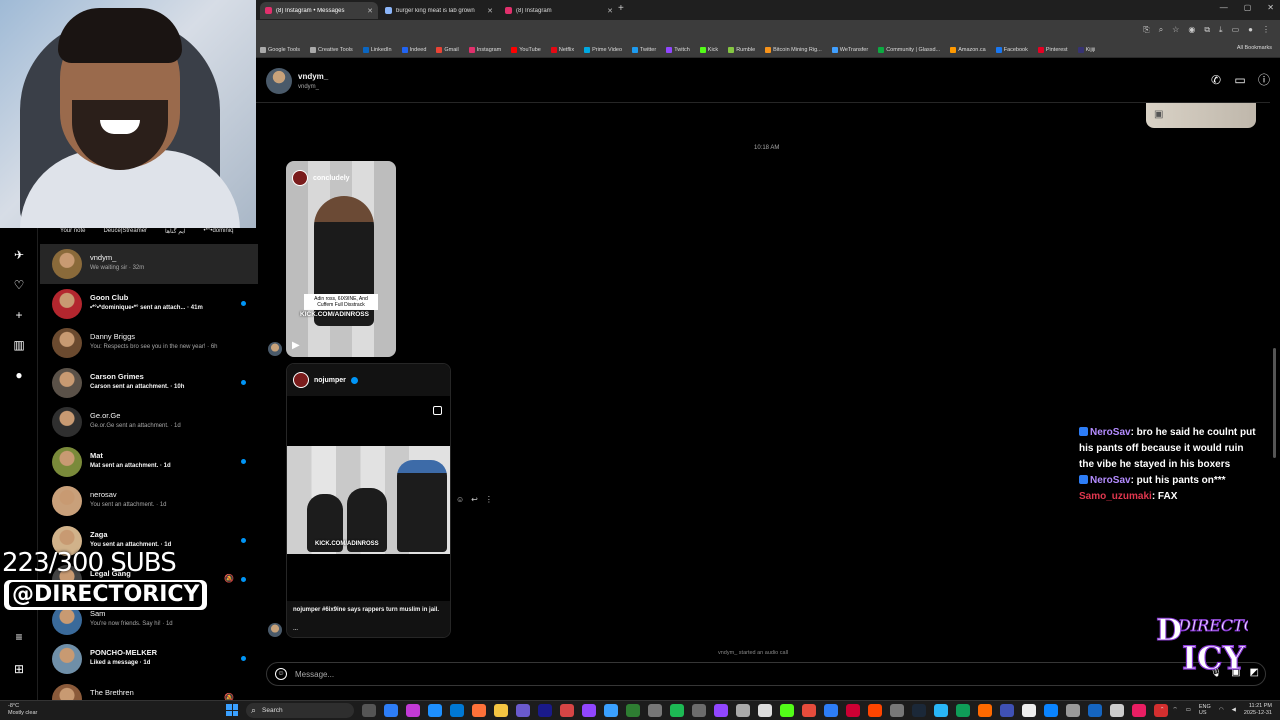  What do you see at coordinates (1224, 7) in the screenshot?
I see `minimize-icon: —` at bounding box center [1224, 7].